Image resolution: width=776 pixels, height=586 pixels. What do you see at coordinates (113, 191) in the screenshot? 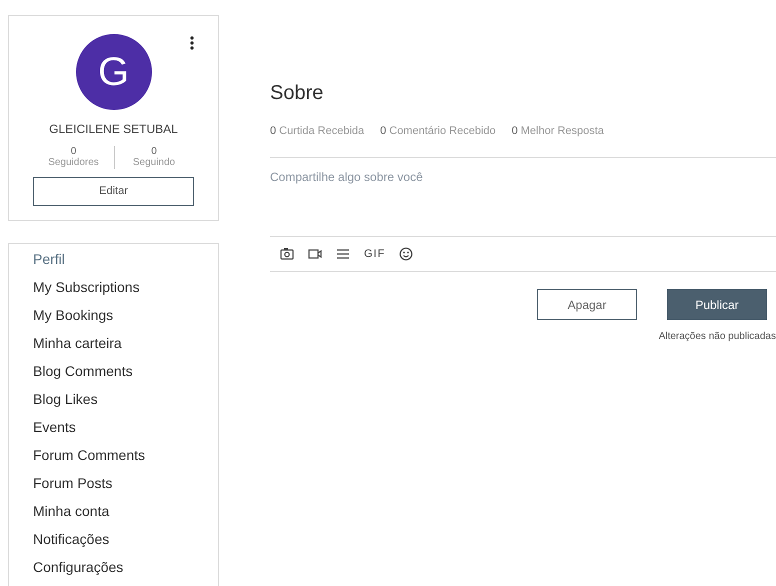
I see `edit-button: Editar` at bounding box center [113, 191].